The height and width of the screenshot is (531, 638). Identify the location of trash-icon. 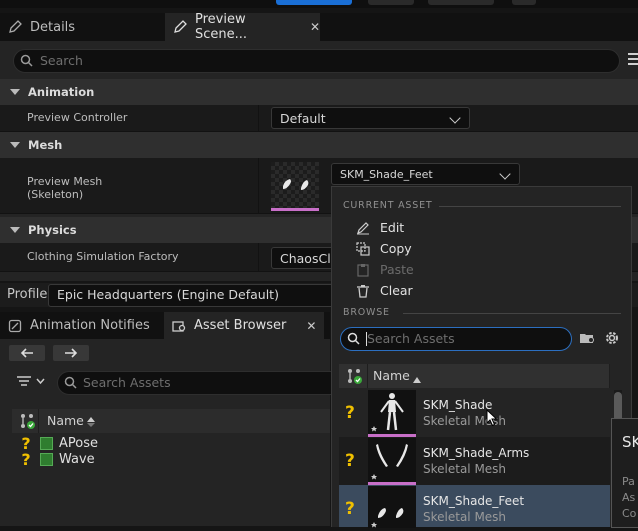
(363, 291).